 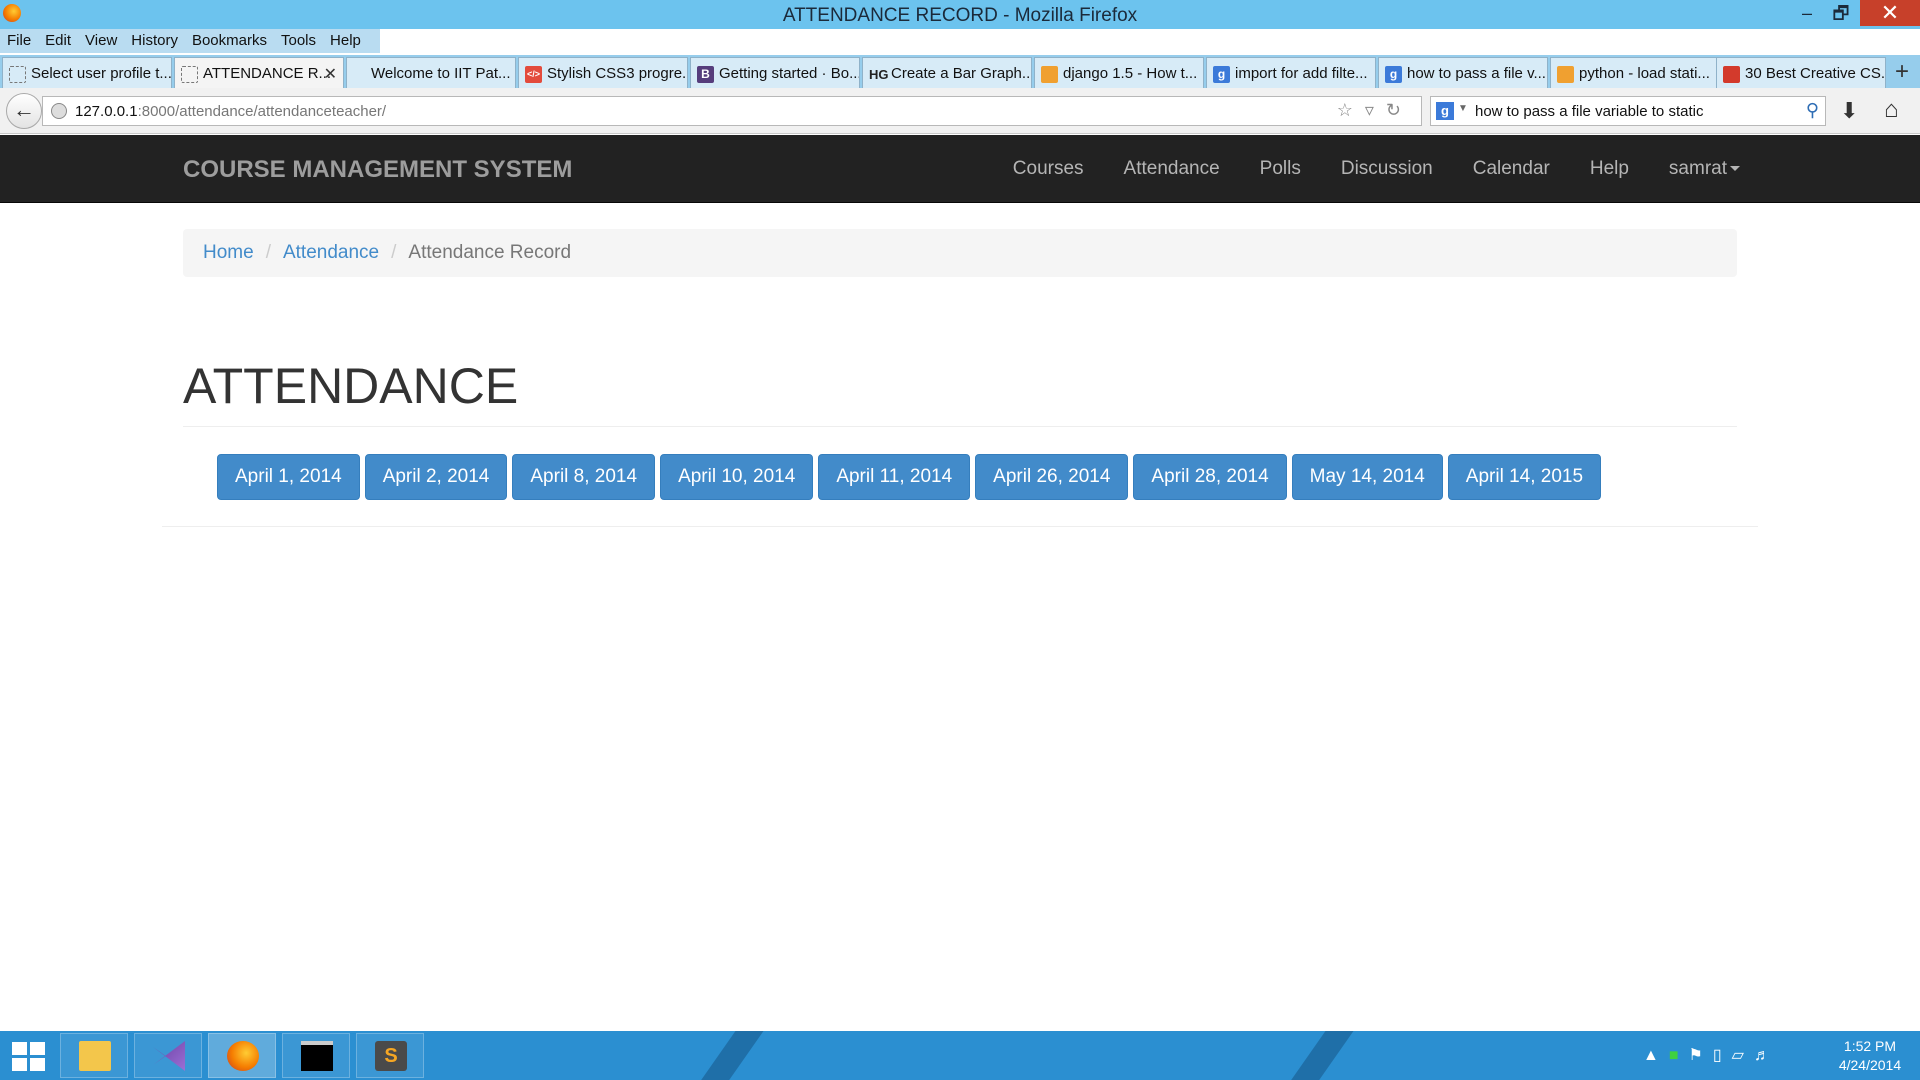 I want to click on system-tray: ▲■⚑▯▱♬, so click(x=1711, y=1055).